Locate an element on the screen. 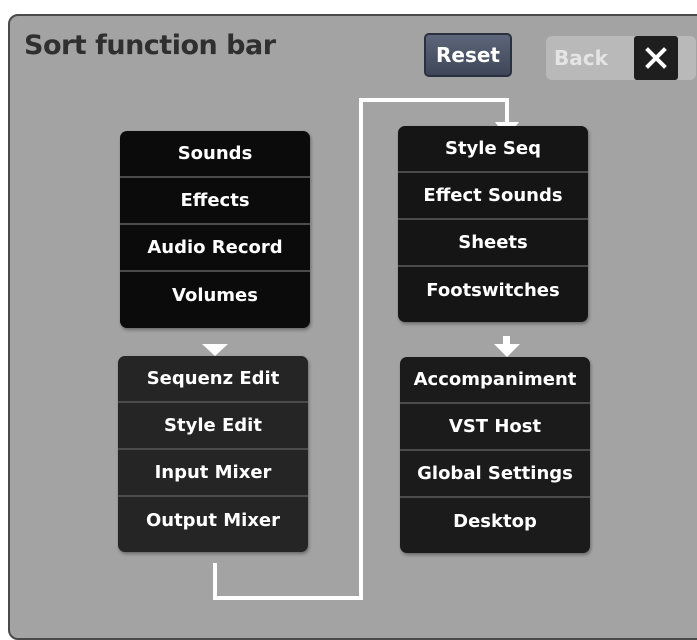 The image size is (697, 640). function-group-1: Sounds Effects Audio Record Volumes is located at coordinates (215, 229).